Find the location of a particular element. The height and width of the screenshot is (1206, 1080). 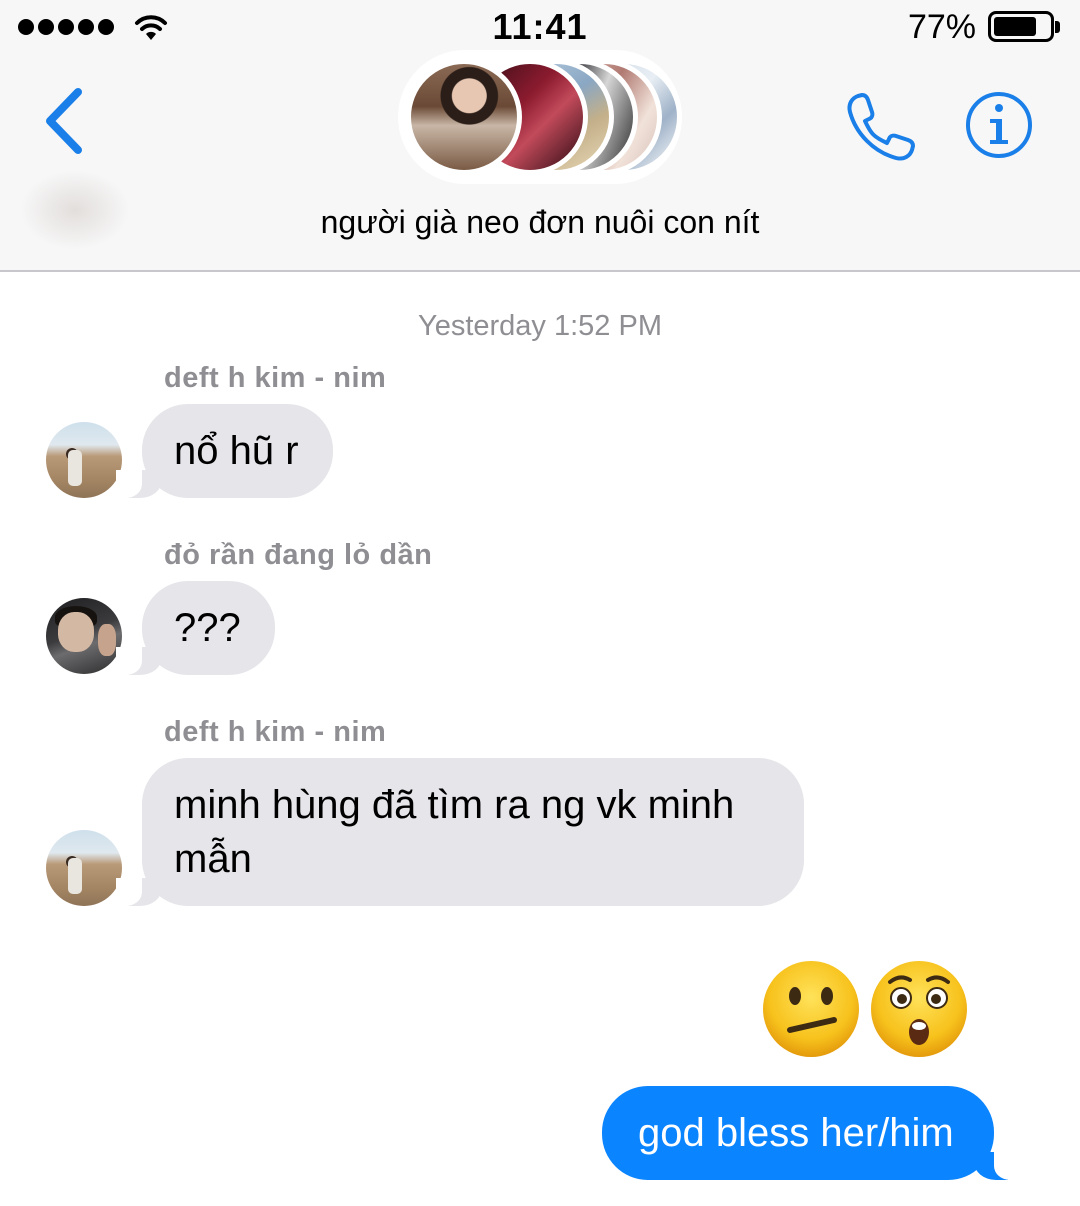

battery-icon is located at coordinates (1021, 26).